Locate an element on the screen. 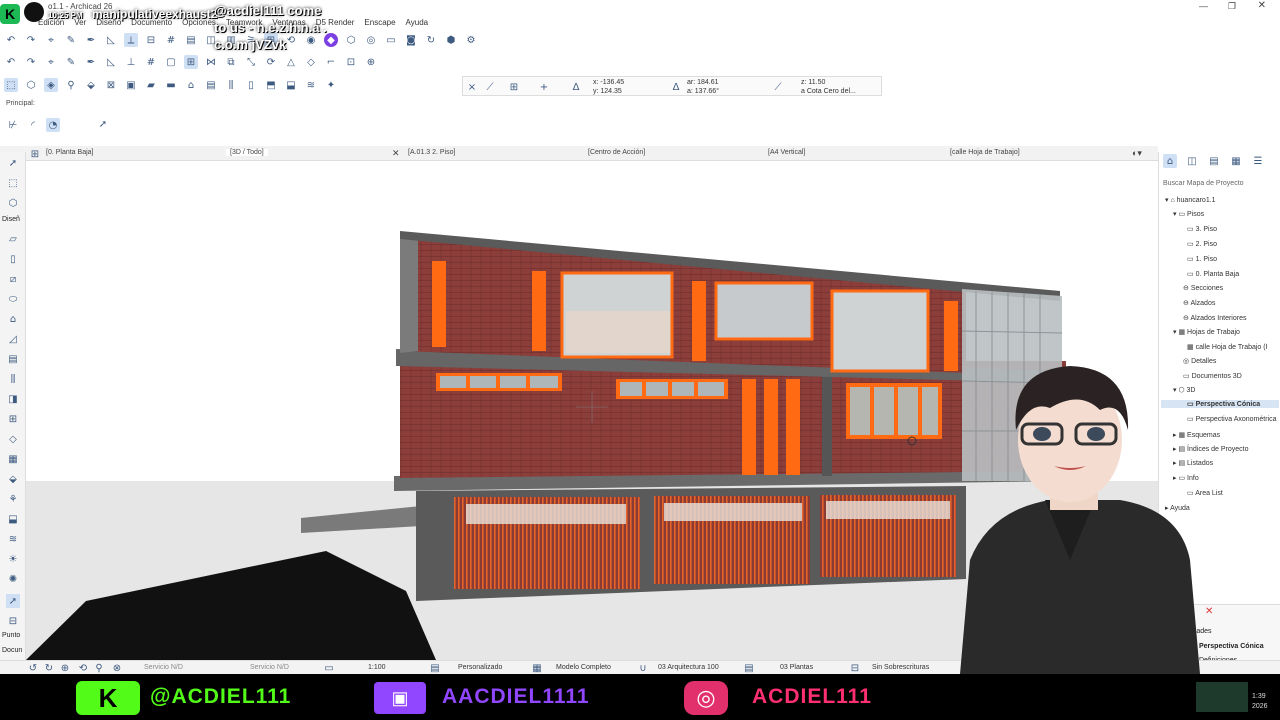 The height and width of the screenshot is (720, 1280). photo-icon: ◙ is located at coordinates (411, 40).